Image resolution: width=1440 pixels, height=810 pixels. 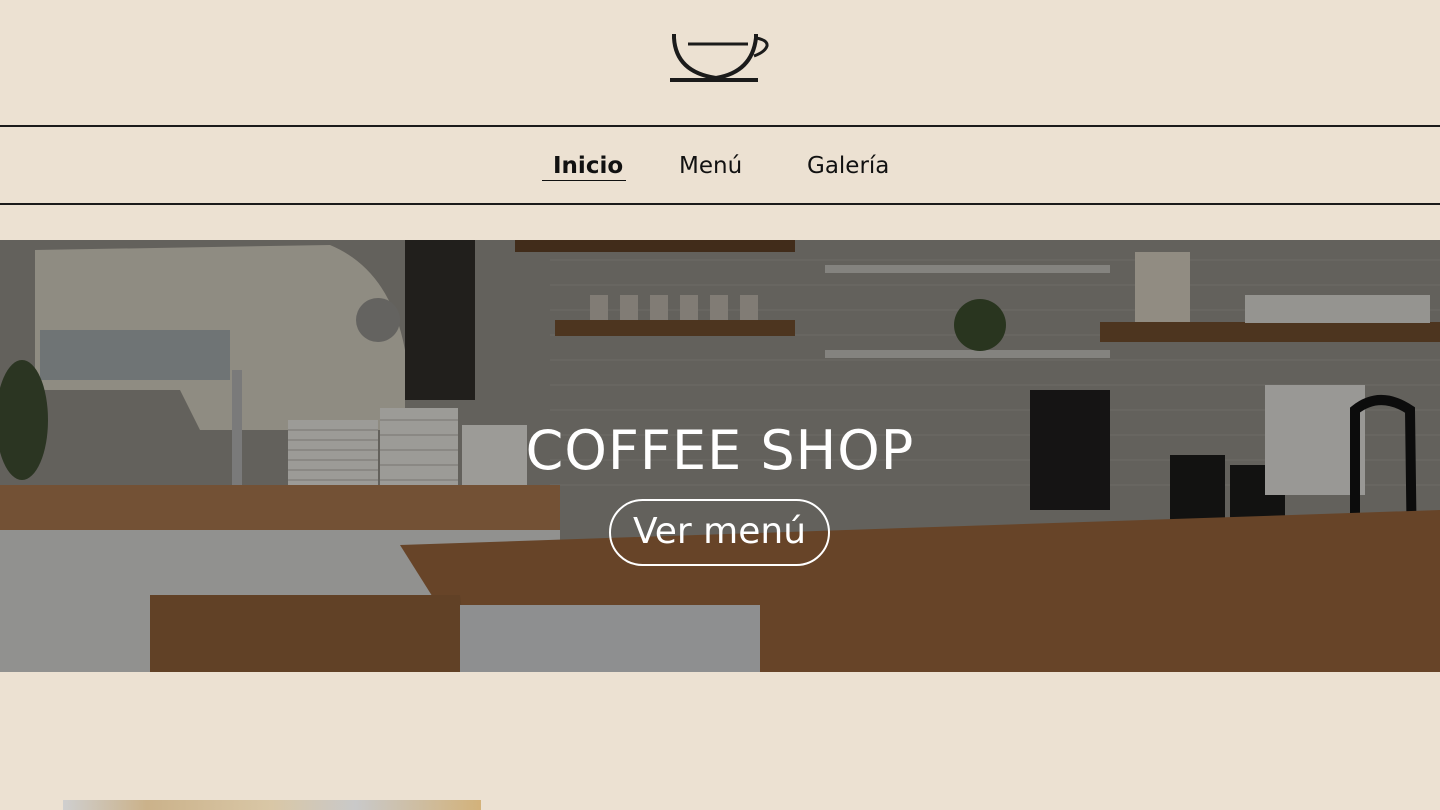 I want to click on nav-item-inicio: Inicio, so click(x=588, y=166).